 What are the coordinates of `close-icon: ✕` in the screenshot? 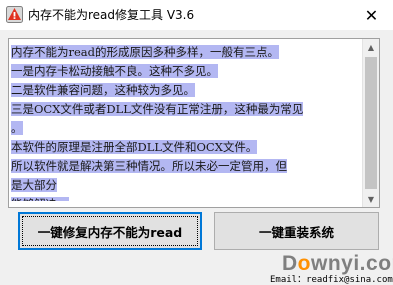 It's located at (371, 15).